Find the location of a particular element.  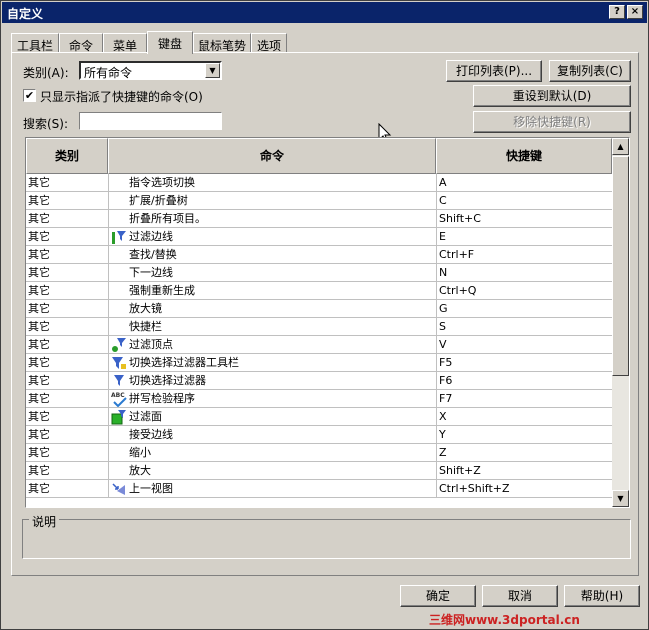

row-command: 放大镜 is located at coordinates (145, 308).